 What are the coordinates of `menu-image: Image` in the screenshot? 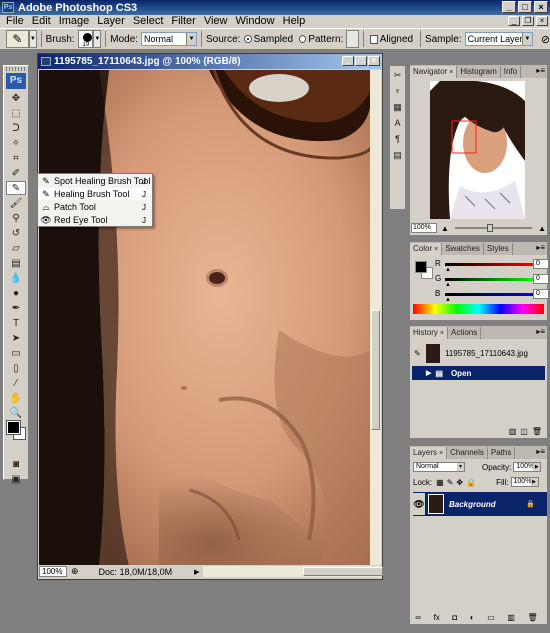 It's located at (74, 21).